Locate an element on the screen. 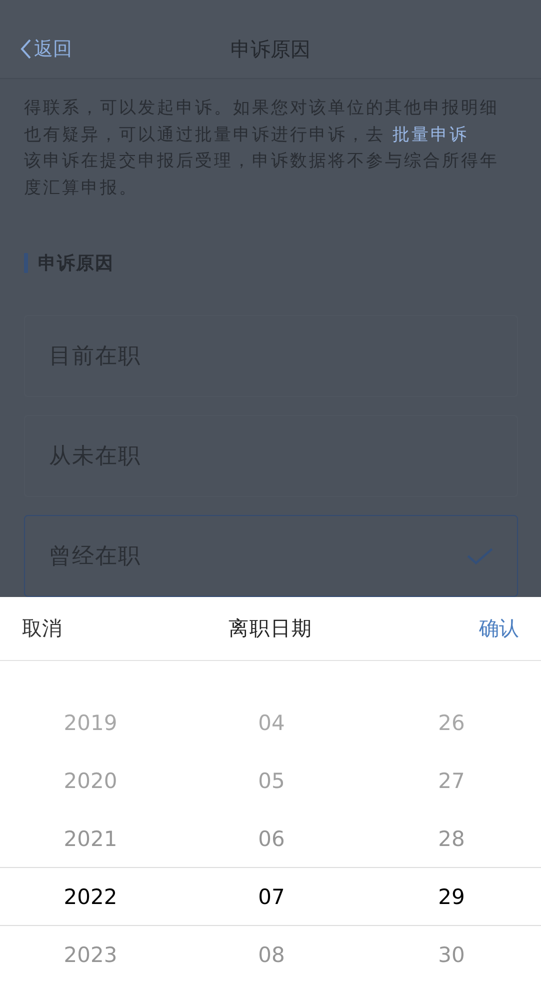  picker-option: 04 is located at coordinates (271, 723).